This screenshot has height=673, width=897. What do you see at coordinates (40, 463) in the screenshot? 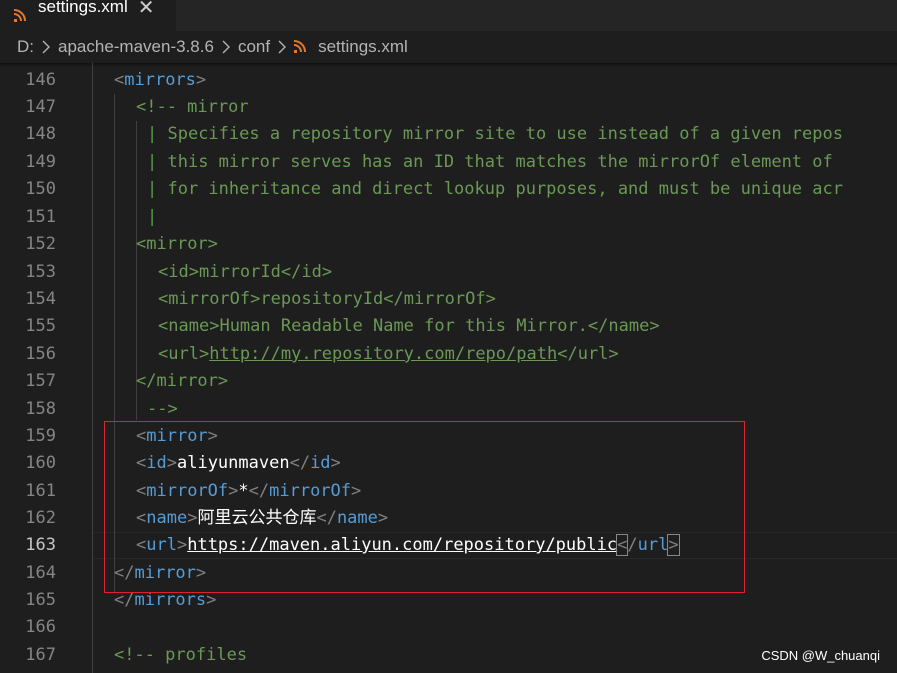
I see `line-number: 160` at bounding box center [40, 463].